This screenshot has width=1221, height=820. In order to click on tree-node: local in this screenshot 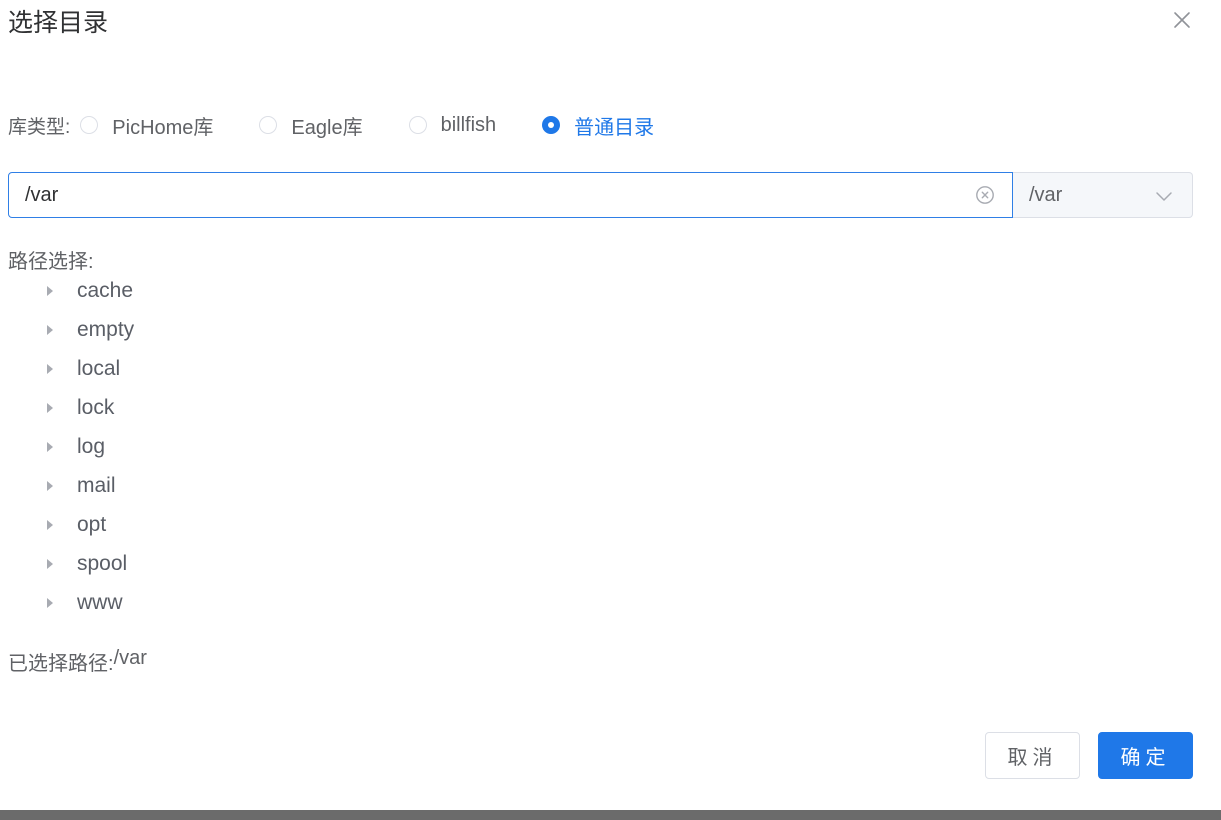, I will do `click(340, 368)`.